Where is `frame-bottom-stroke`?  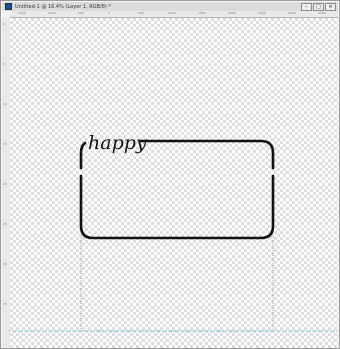 frame-bottom-stroke is located at coordinates (177, 207).